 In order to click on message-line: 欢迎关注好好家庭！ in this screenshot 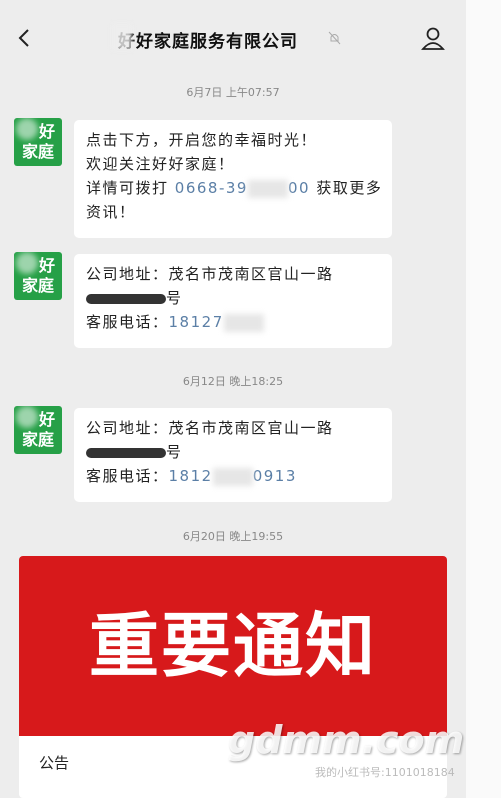, I will do `click(160, 164)`.